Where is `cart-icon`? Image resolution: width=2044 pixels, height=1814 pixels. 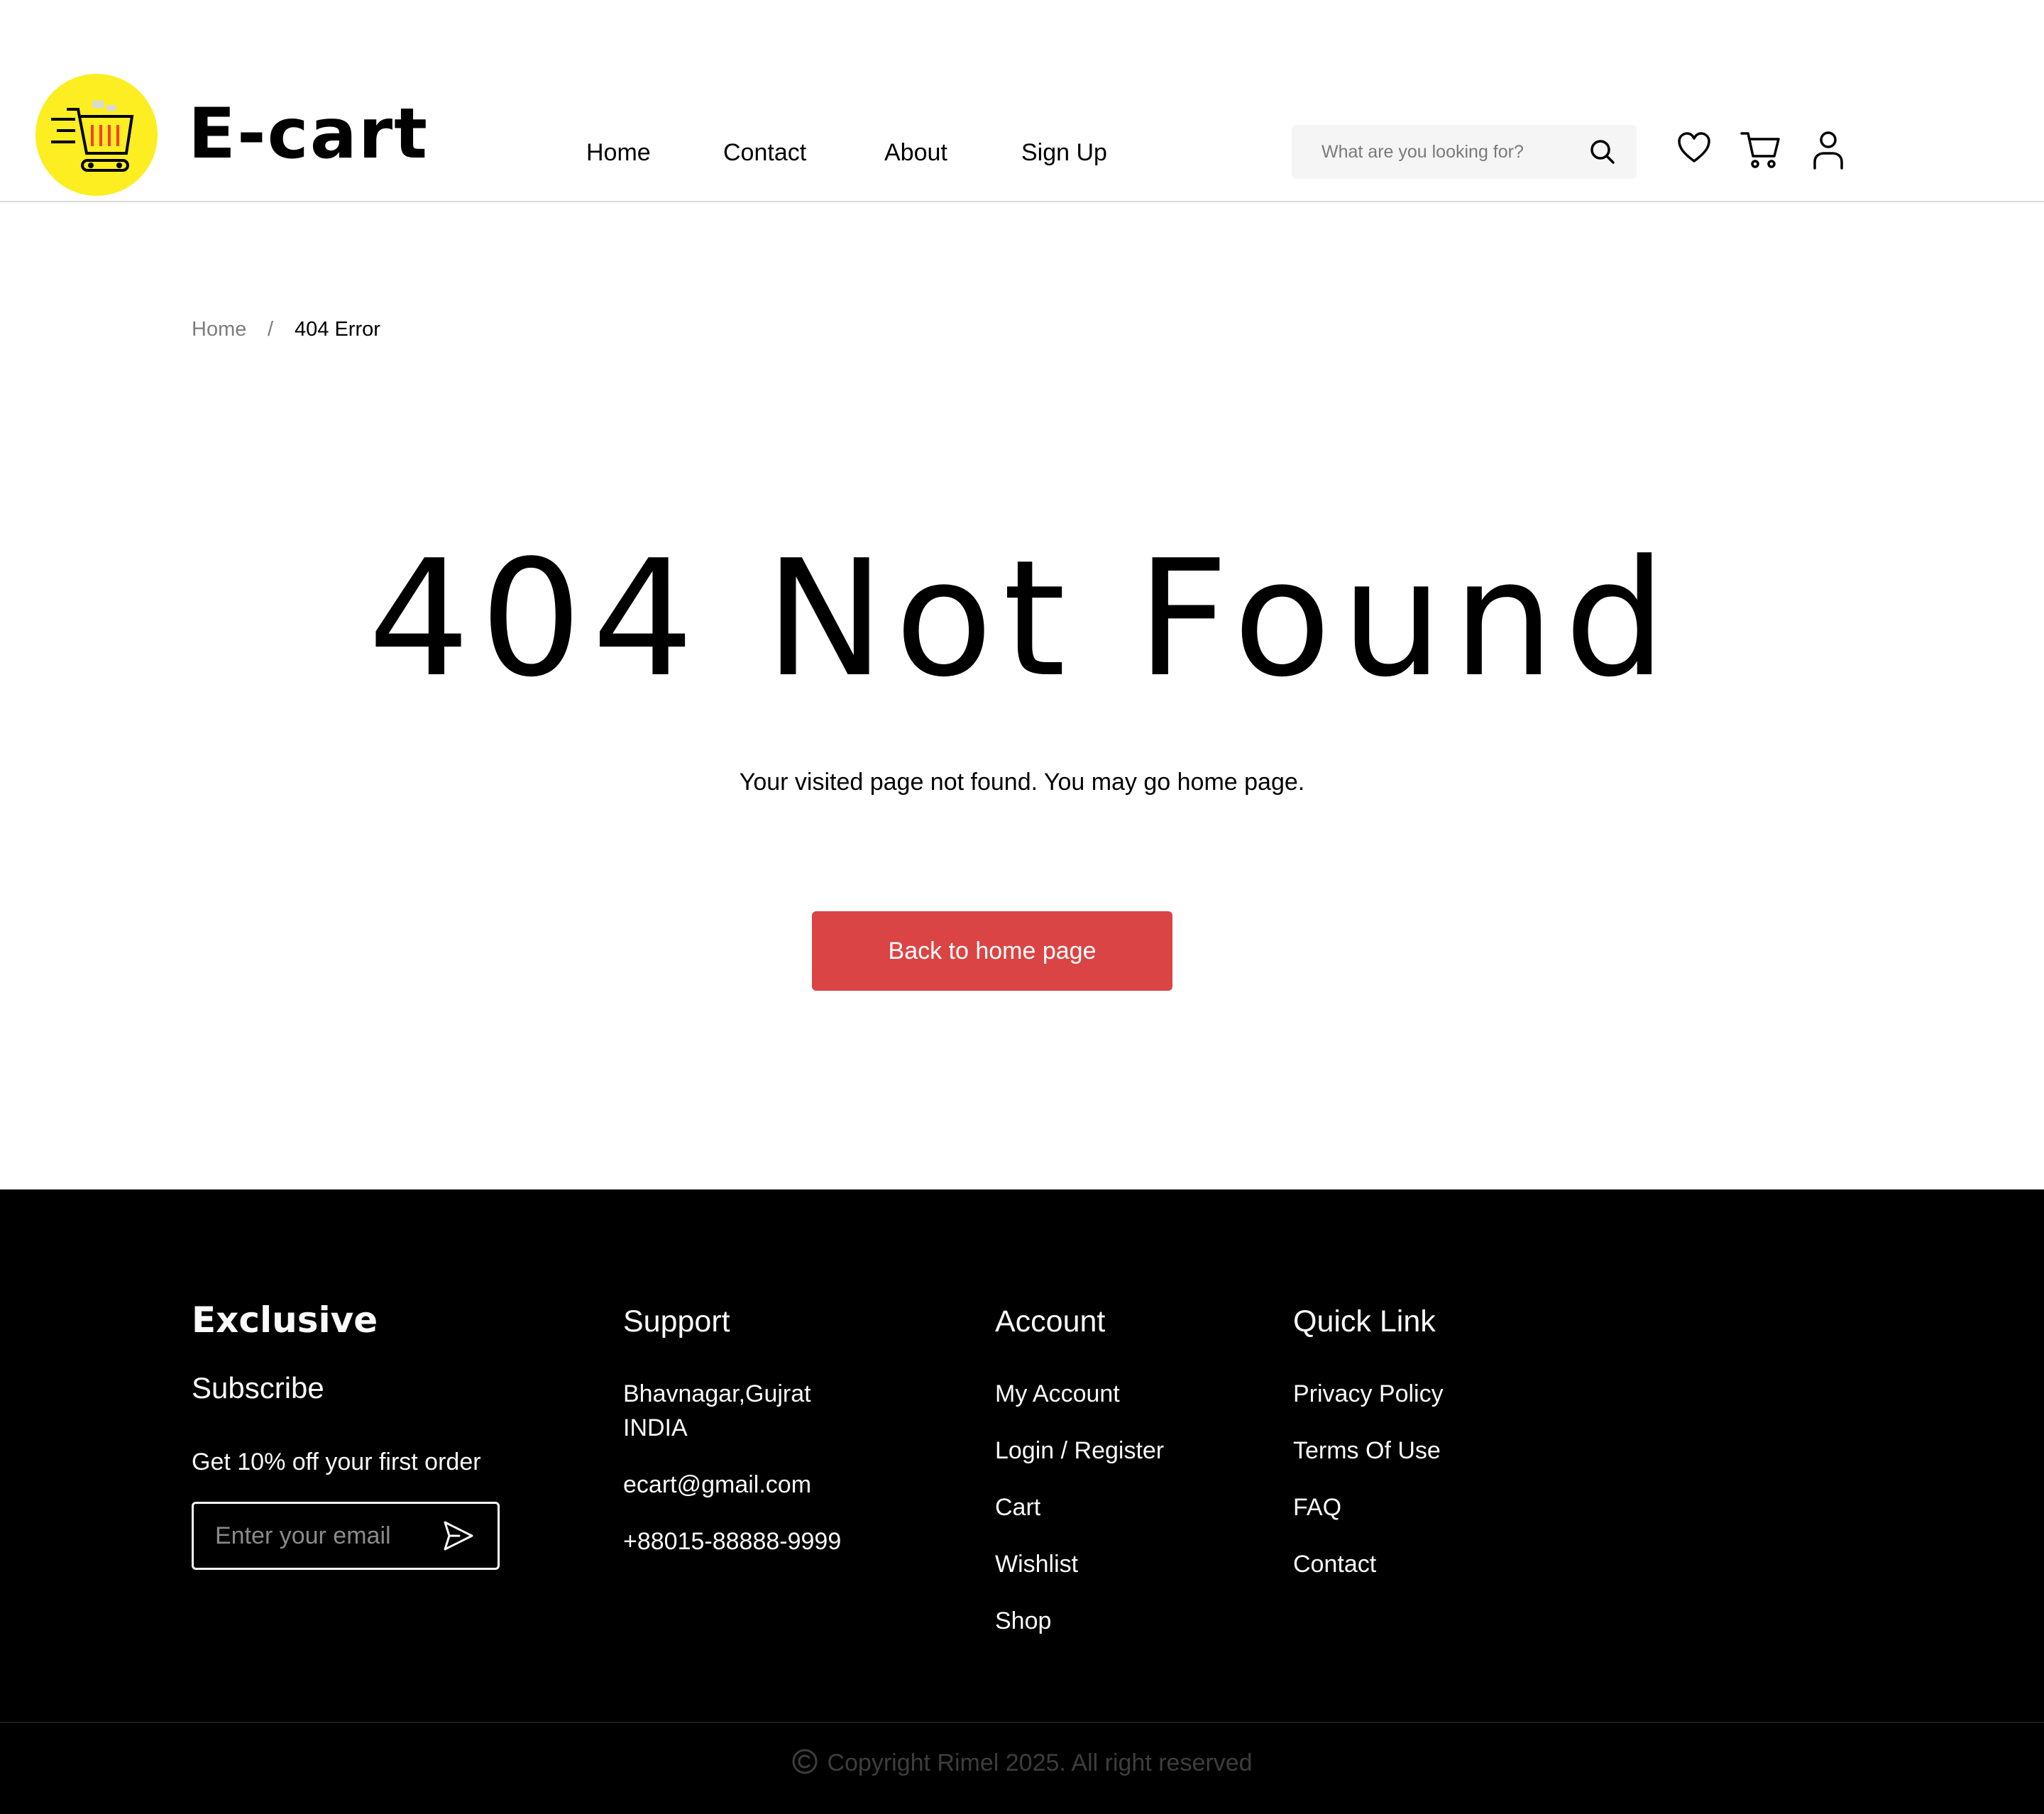
cart-icon is located at coordinates (1760, 150).